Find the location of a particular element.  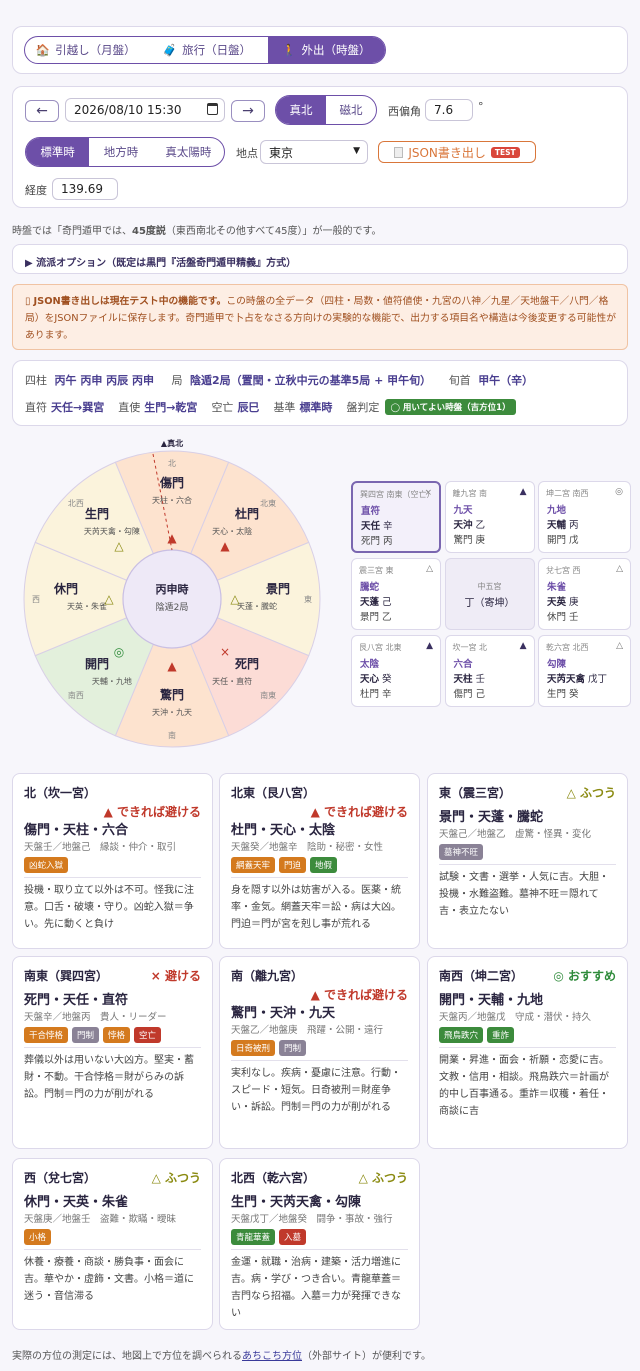

tab-outing: 🚶 外出（時盤） is located at coordinates (326, 50).